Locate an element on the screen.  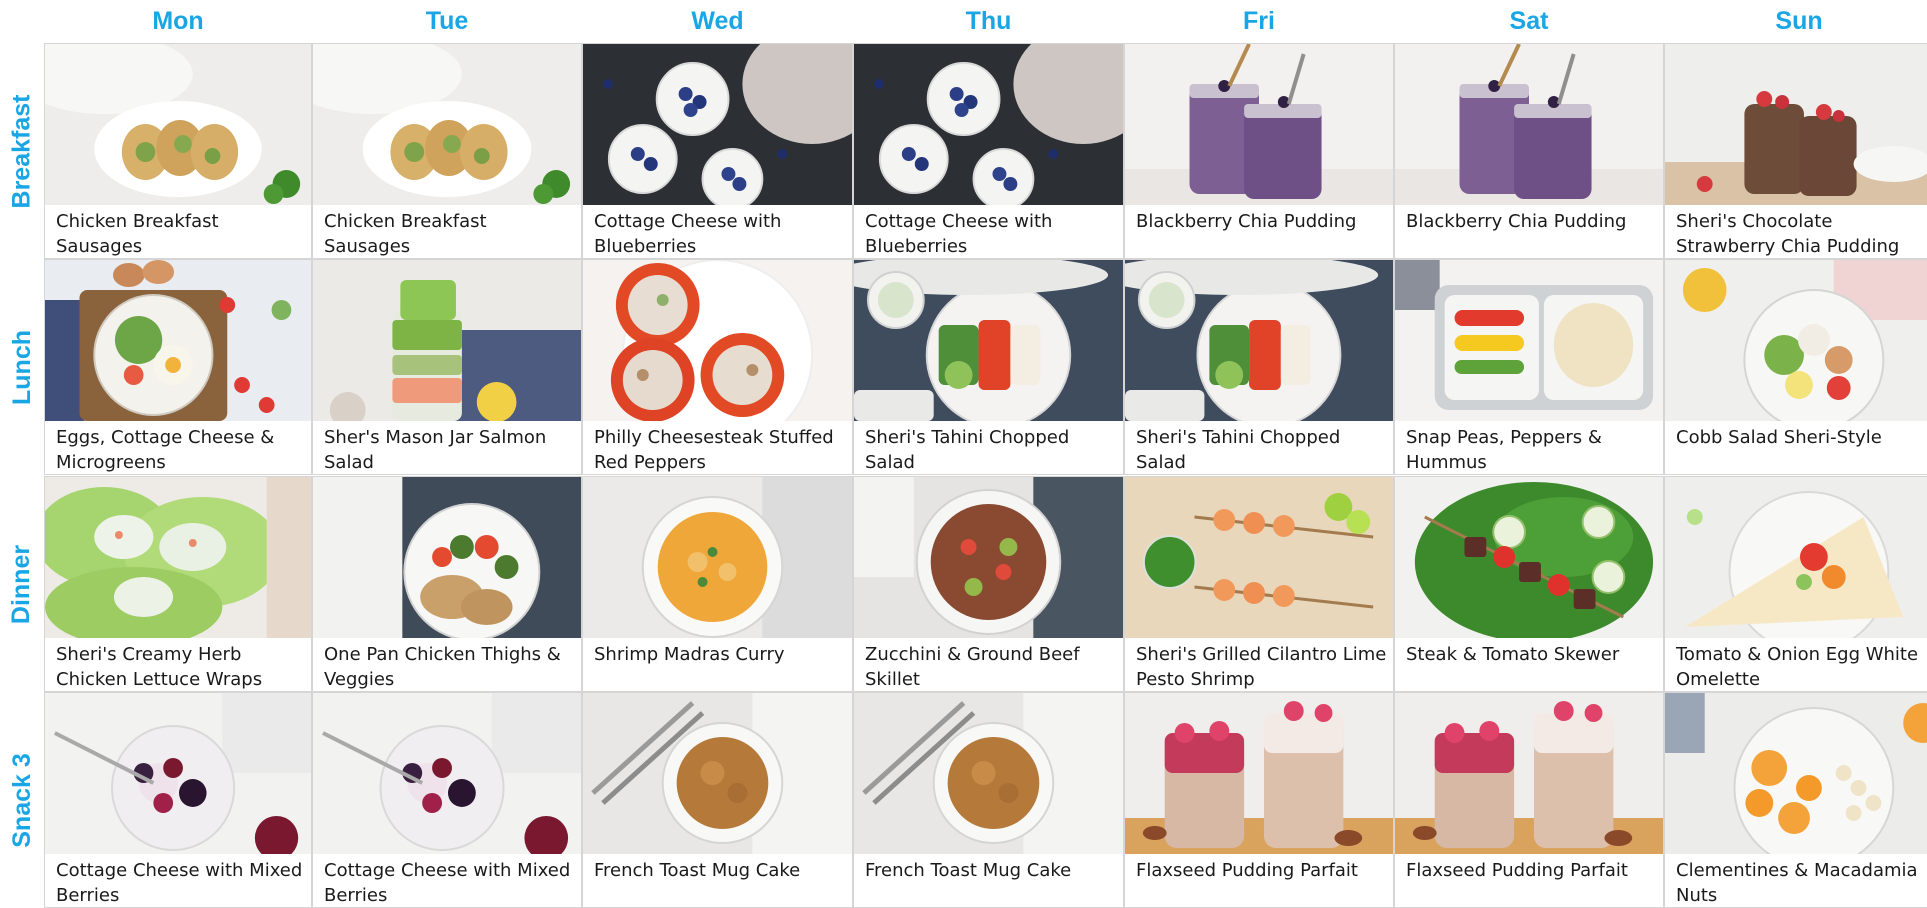
recipe-title: Eggs, Cottage Cheese & Microgreens is located at coordinates (180, 449).